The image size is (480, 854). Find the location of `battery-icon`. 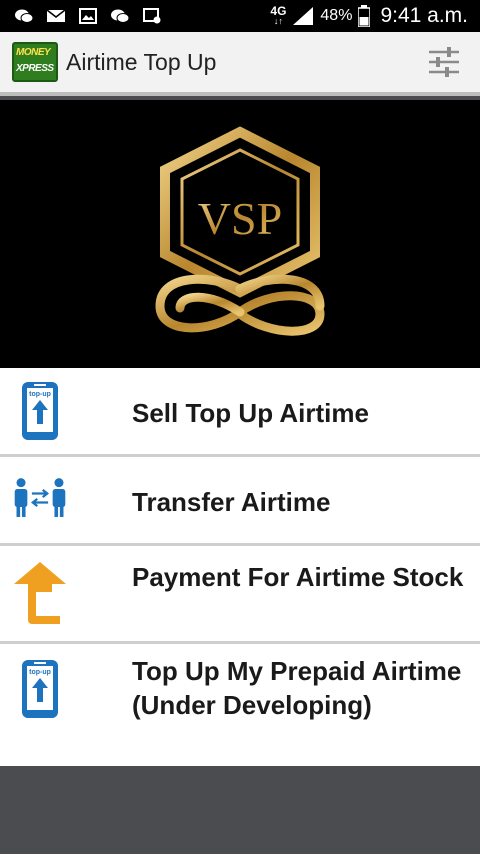

battery-icon is located at coordinates (364, 16).